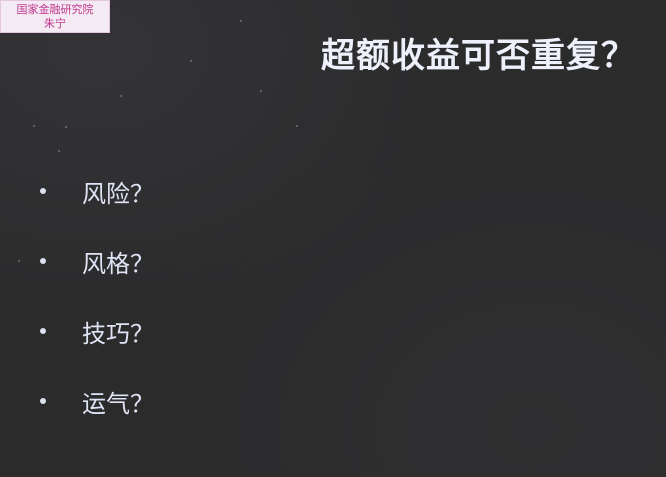  Describe the element at coordinates (118, 263) in the screenshot. I see `bullet-text: 风格？` at that location.